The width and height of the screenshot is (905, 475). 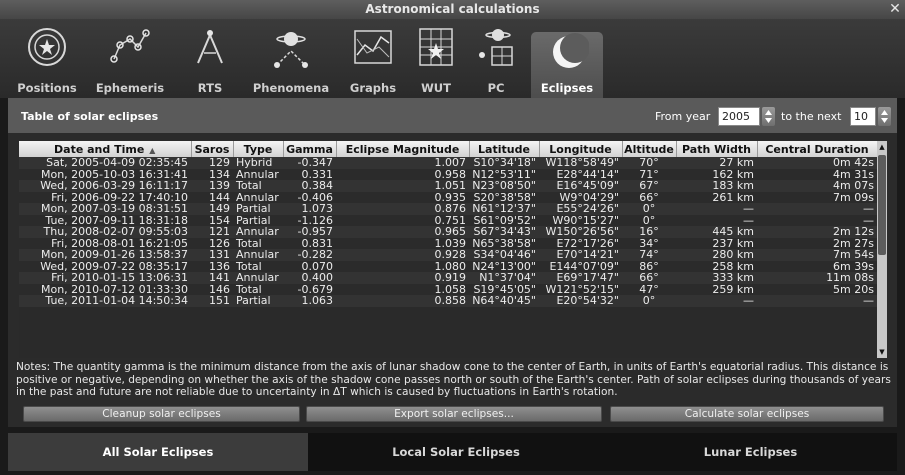 I want to click on central-duration-cell: 0m 42s, so click(x=817, y=163).